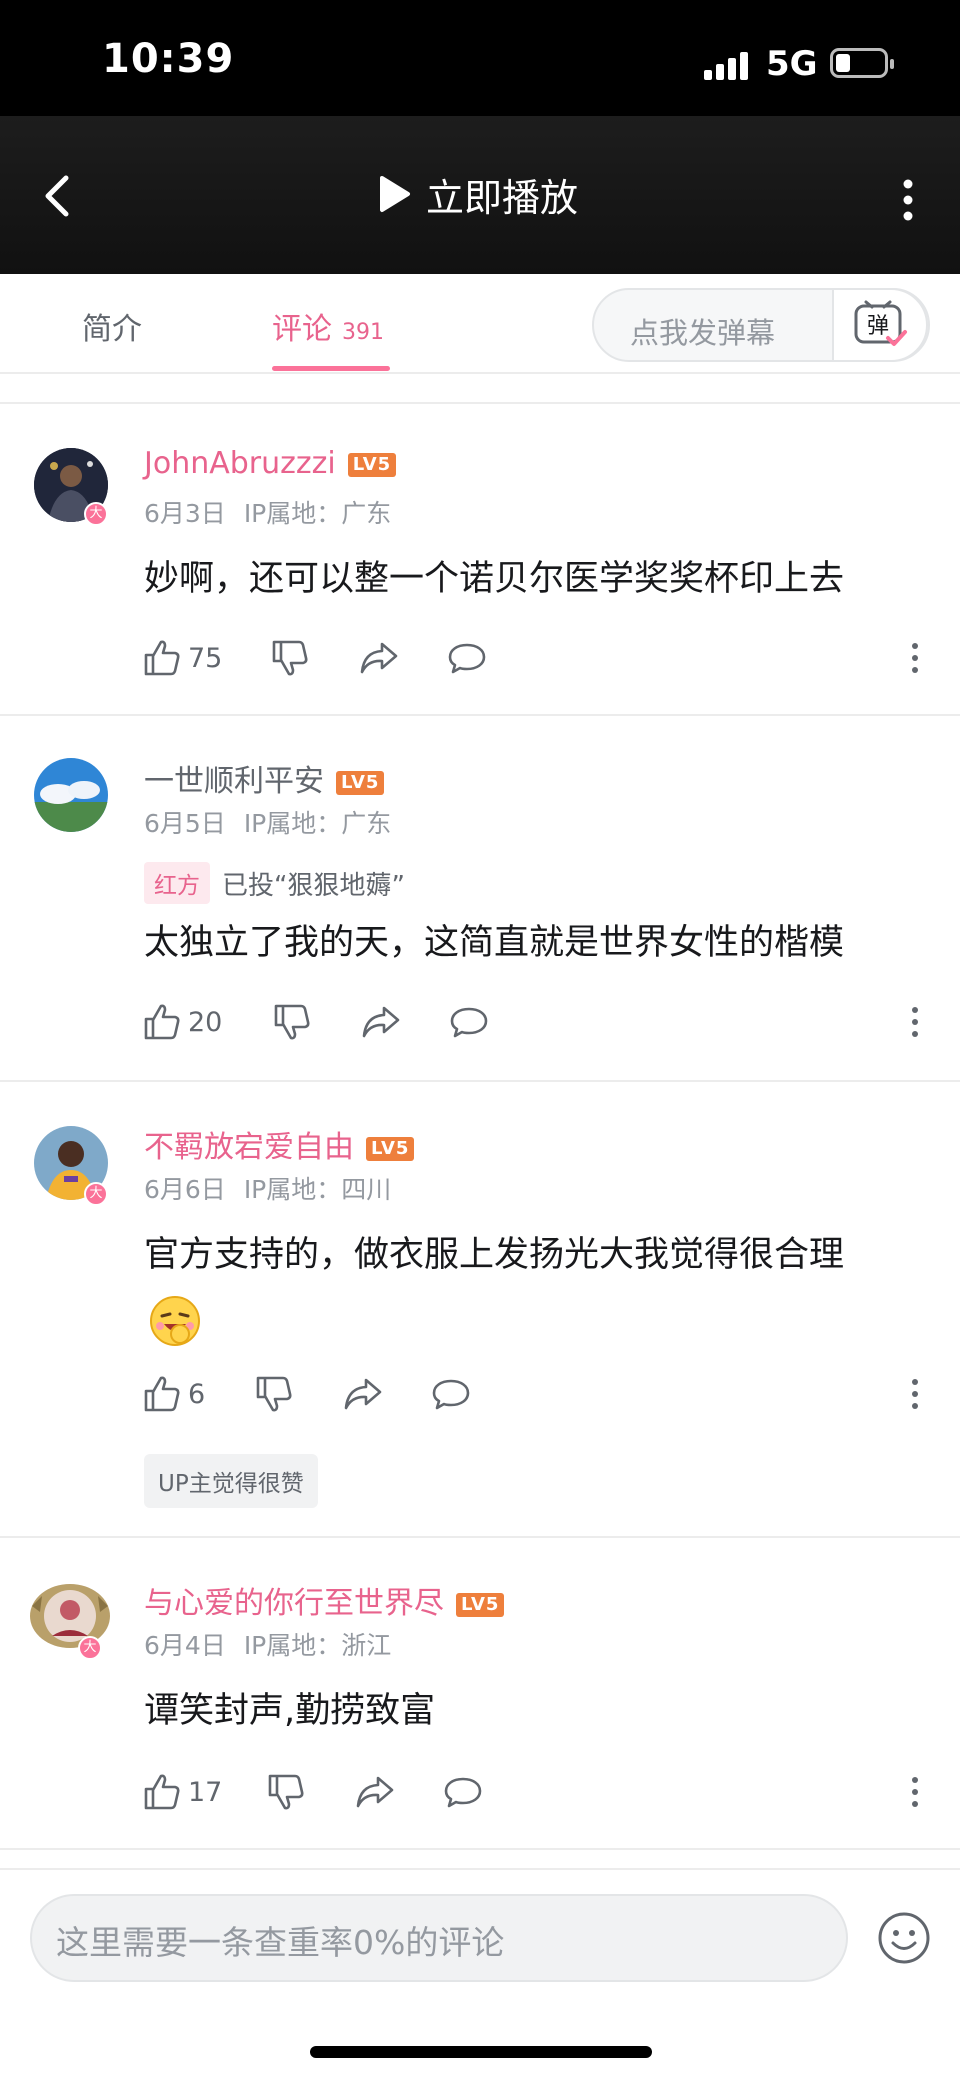  I want to click on danmaku-toggle-button: 弹, so click(880, 325).